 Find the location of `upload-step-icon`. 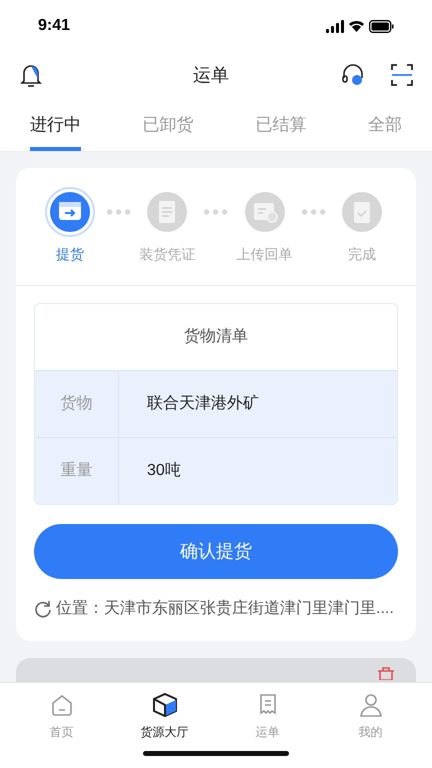

upload-step-icon is located at coordinates (264, 212).